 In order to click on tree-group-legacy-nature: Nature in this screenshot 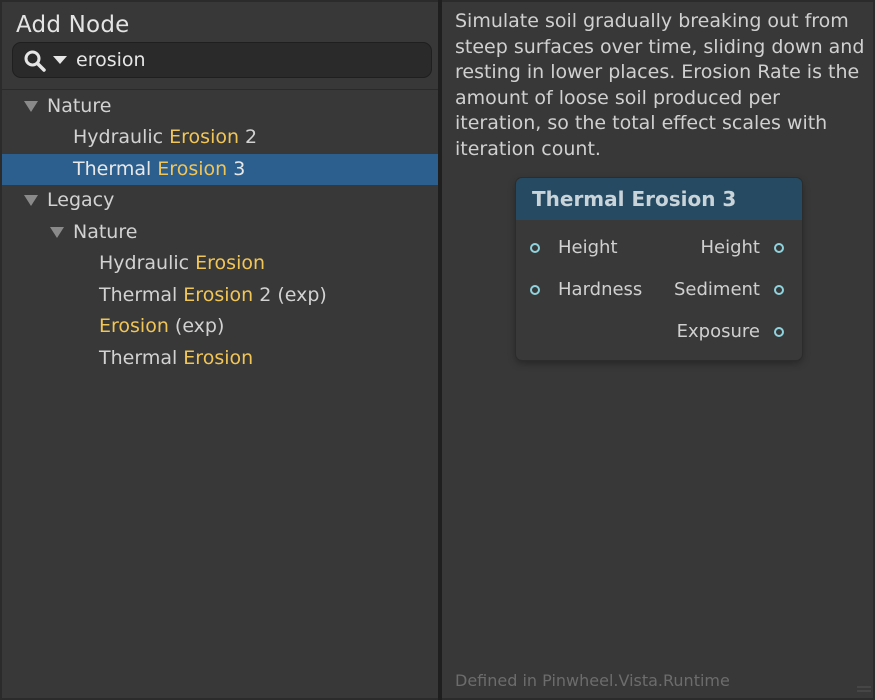, I will do `click(220, 232)`.